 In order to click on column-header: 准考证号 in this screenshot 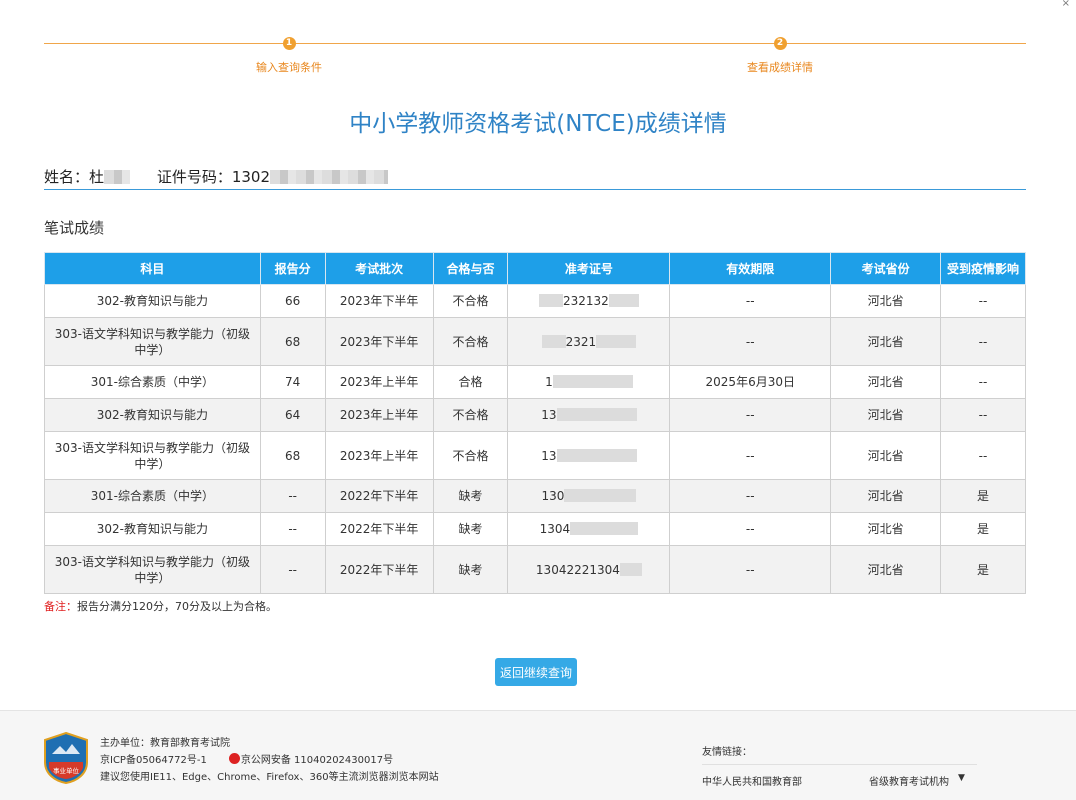, I will do `click(589, 268)`.